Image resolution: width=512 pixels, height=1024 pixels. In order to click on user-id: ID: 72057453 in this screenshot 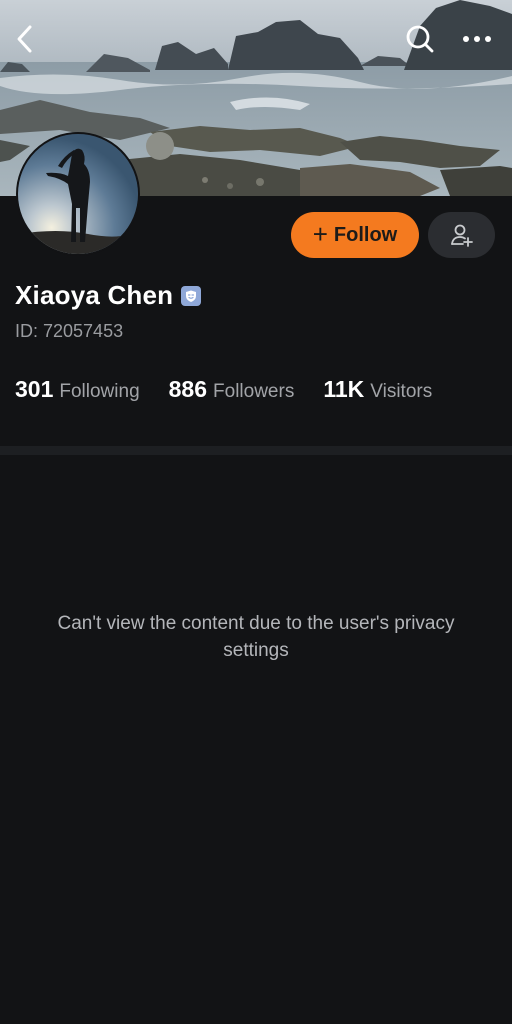, I will do `click(69, 331)`.